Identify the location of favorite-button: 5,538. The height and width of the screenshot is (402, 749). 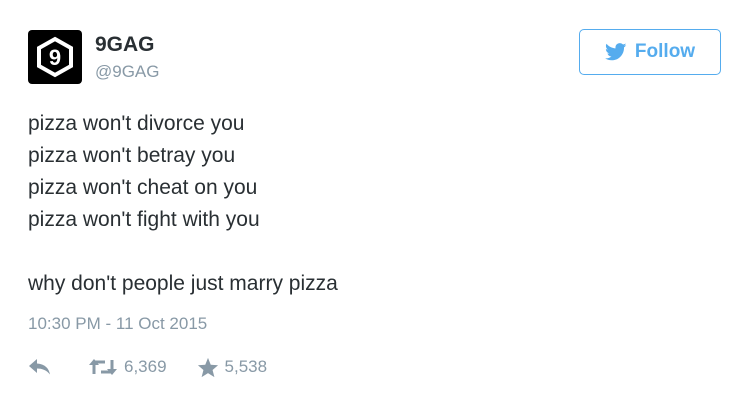
(232, 367).